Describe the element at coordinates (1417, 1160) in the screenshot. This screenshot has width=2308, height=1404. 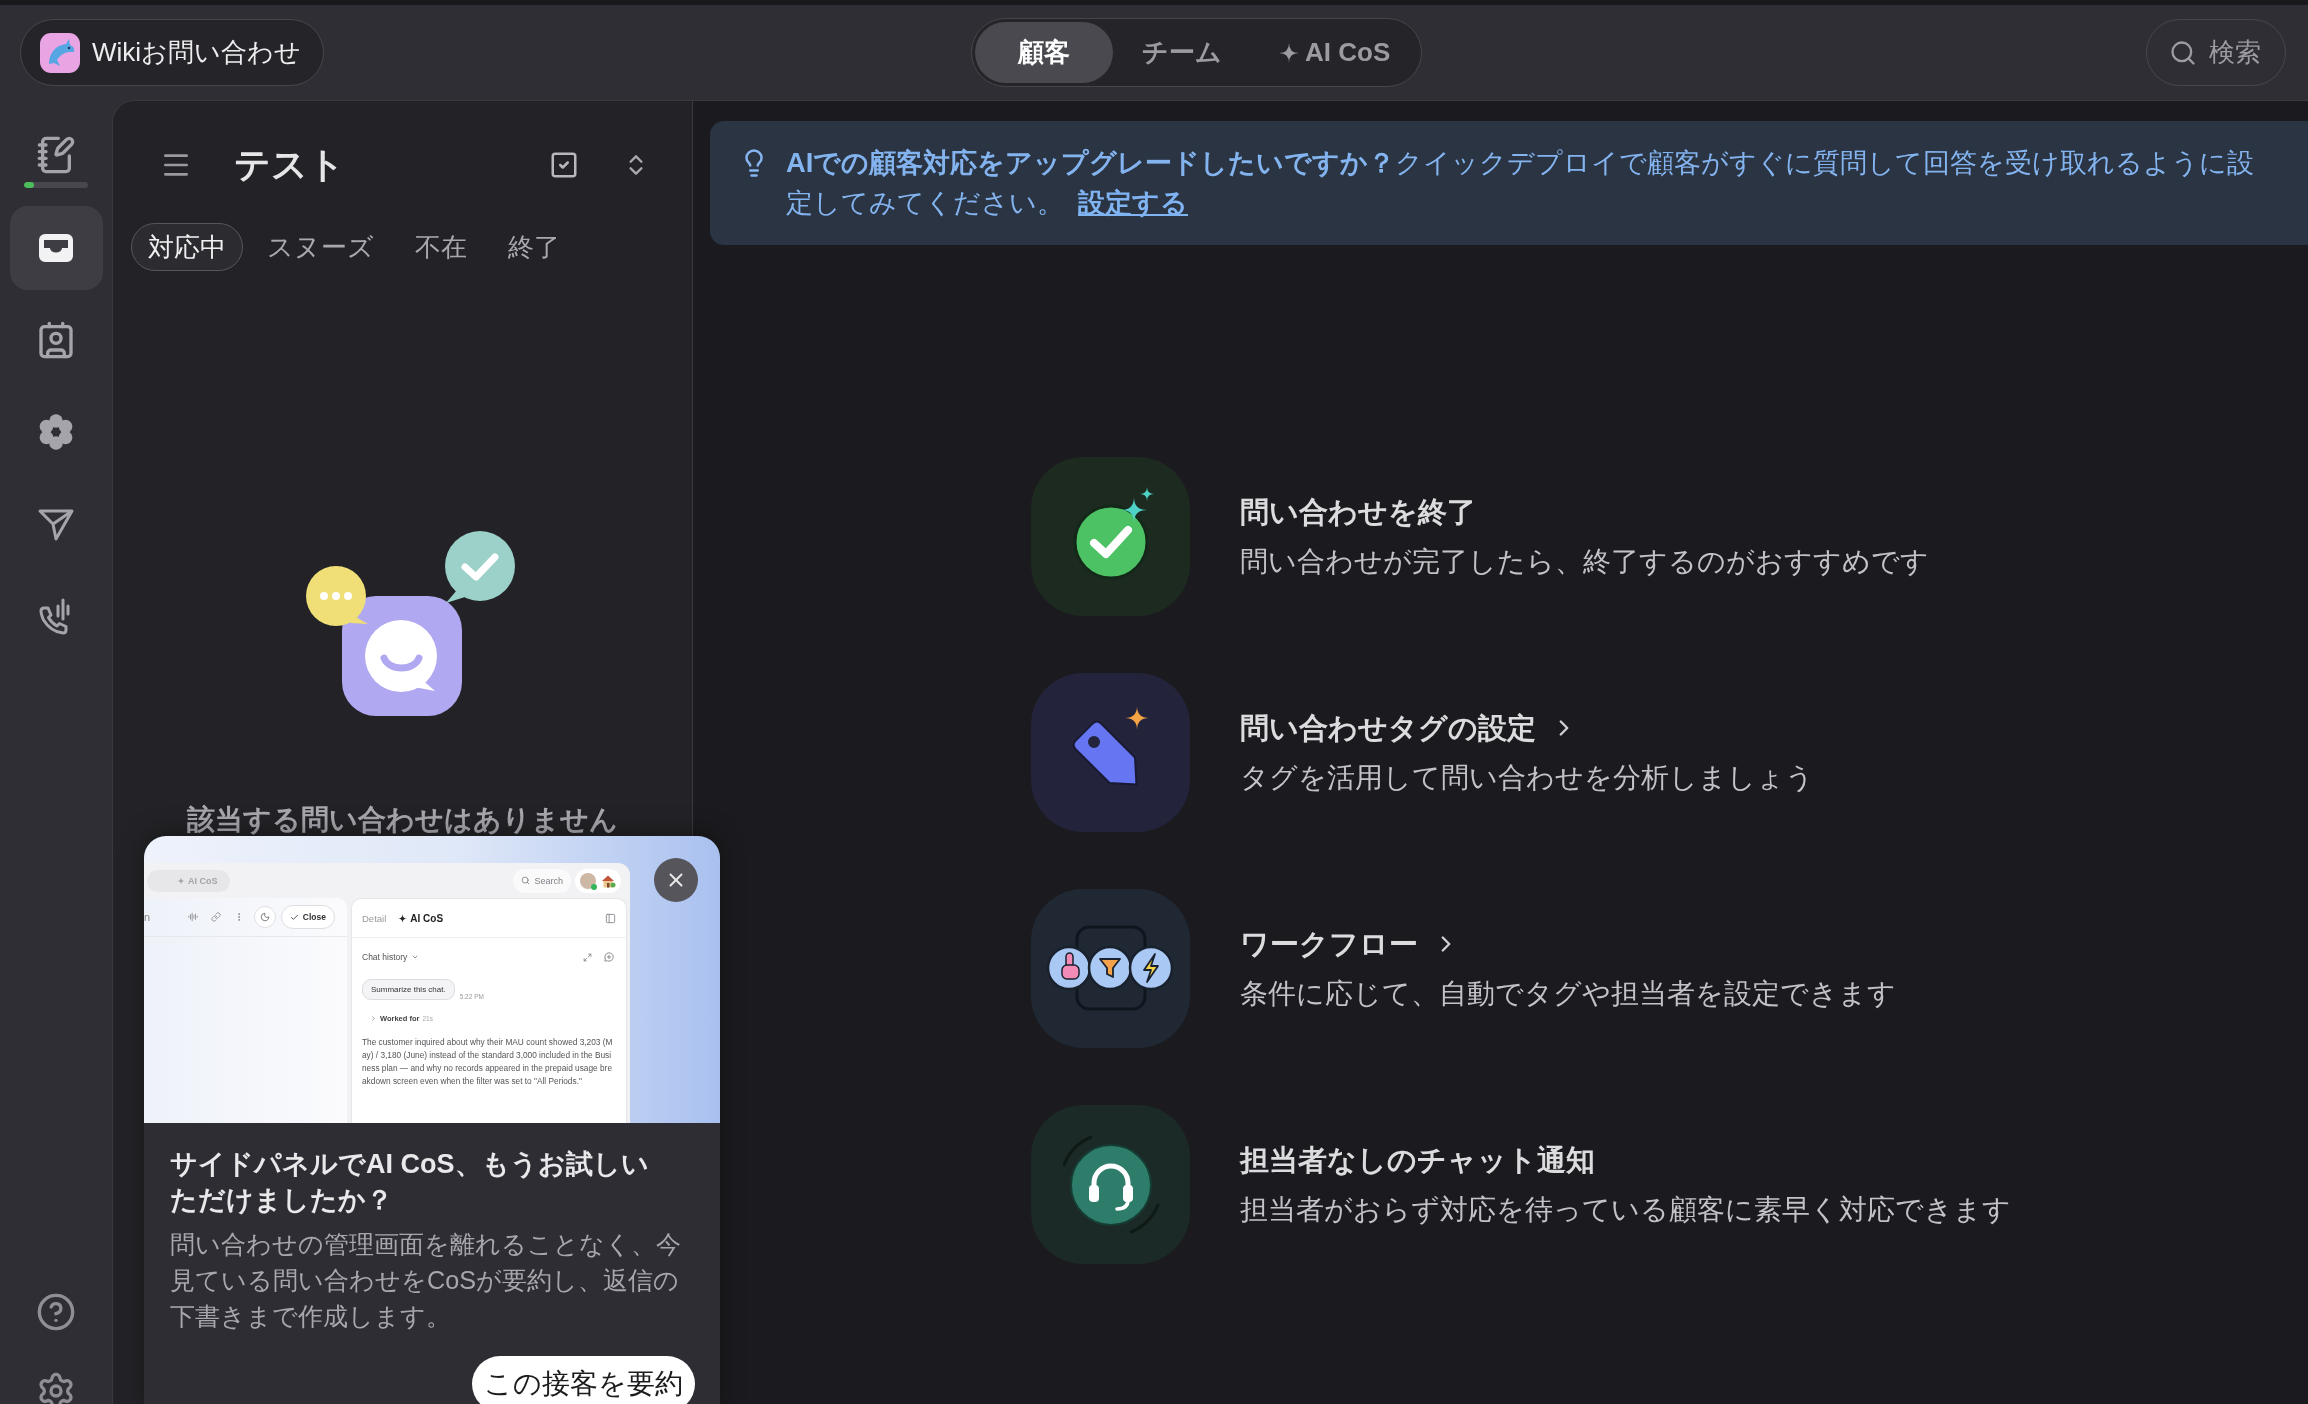
I see `feature-title: 担当者なしのチャット通知` at that location.